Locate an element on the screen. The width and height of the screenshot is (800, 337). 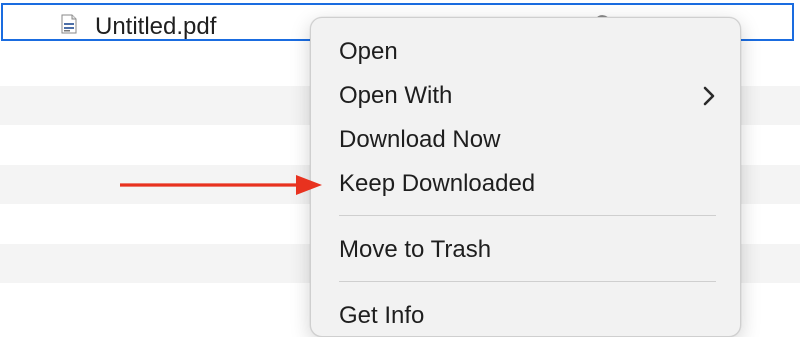
menu-item-open-with: Open With is located at coordinates (395, 96).